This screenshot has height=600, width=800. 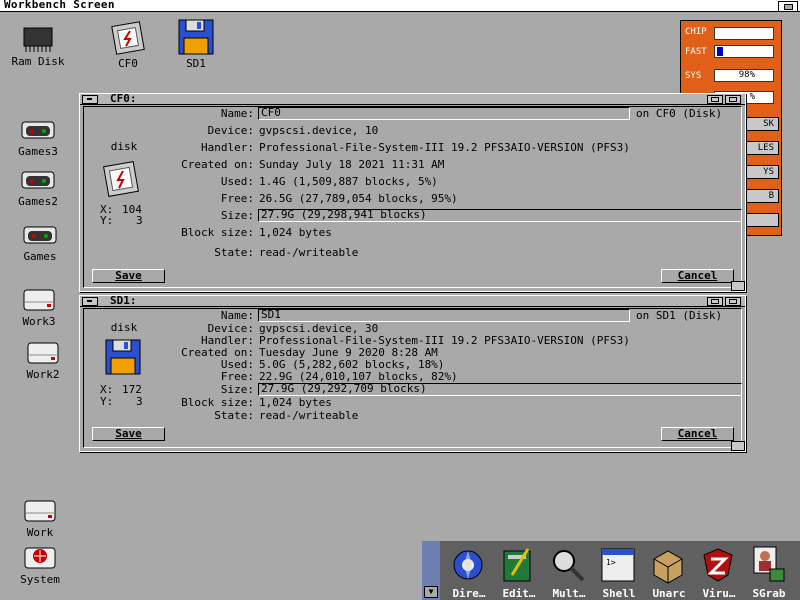 I want to click on desktop-icon-cf0: CF0, so click(x=128, y=45).